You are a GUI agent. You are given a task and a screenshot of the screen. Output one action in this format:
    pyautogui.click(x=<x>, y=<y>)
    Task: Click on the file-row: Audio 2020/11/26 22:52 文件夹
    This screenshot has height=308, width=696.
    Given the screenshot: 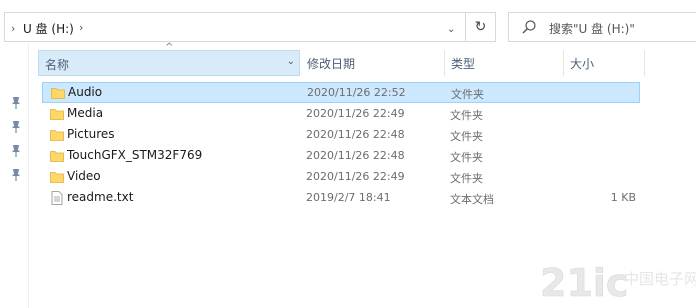 What is the action you would take?
    pyautogui.click(x=341, y=92)
    